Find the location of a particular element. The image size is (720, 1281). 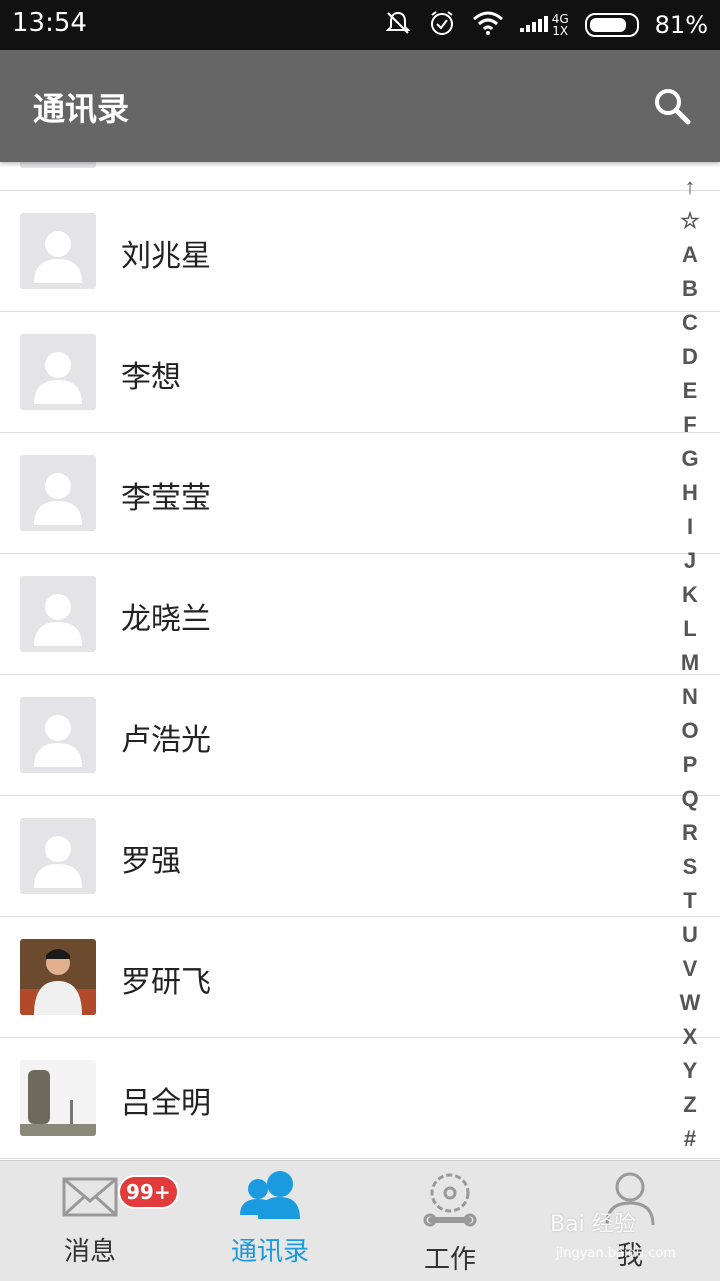

contact-name: 李莹莹 is located at coordinates (166, 498).